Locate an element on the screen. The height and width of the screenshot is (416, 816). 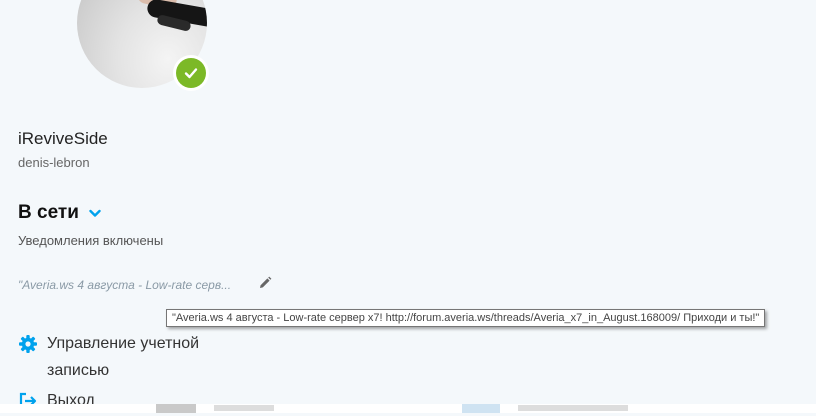
display-name: iReviveSide is located at coordinates (63, 138).